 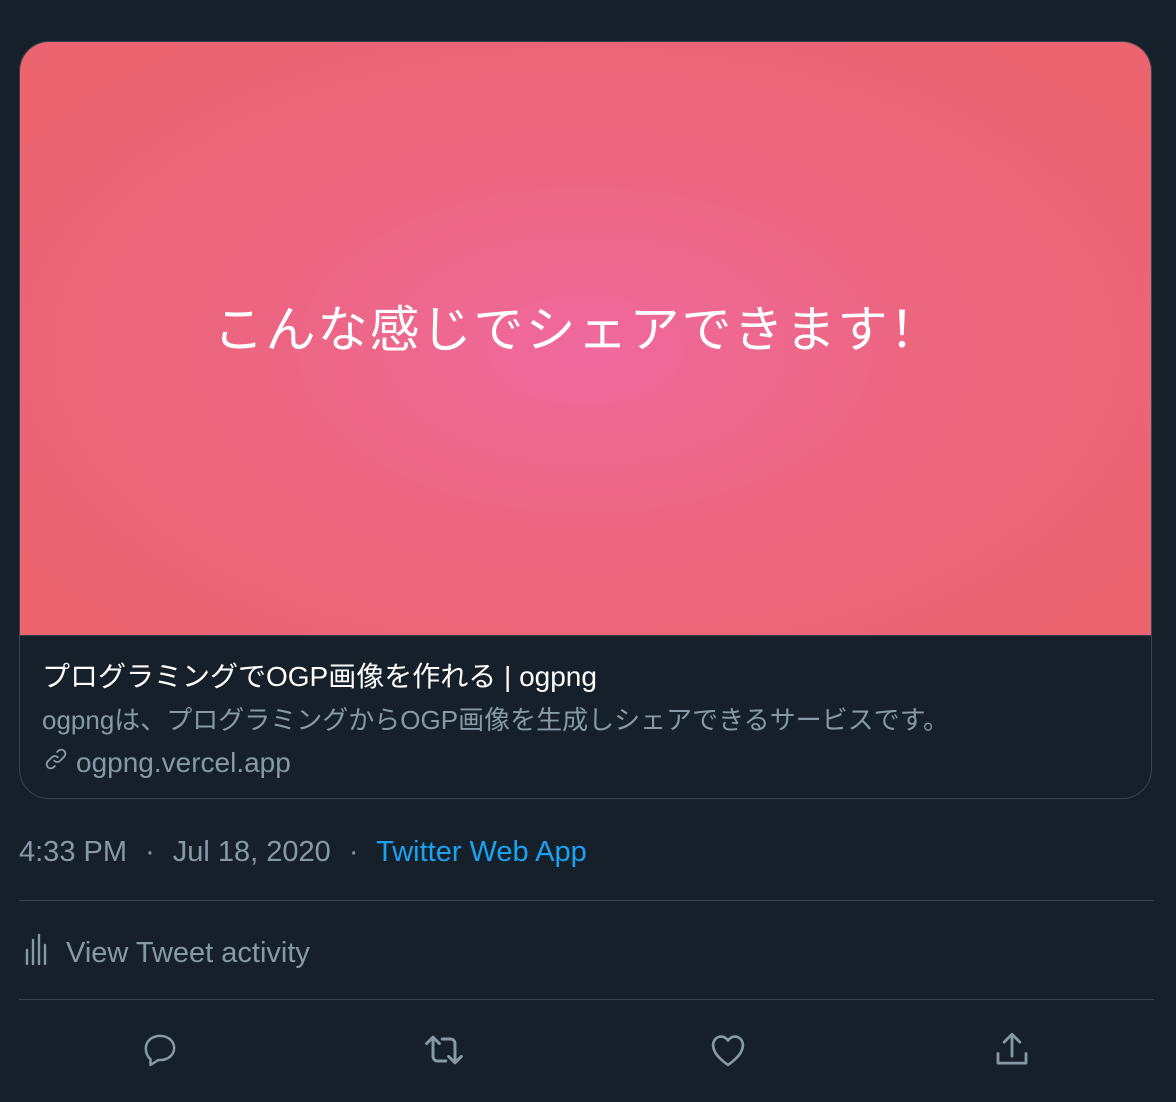 I want to click on reply-icon, so click(x=160, y=1052).